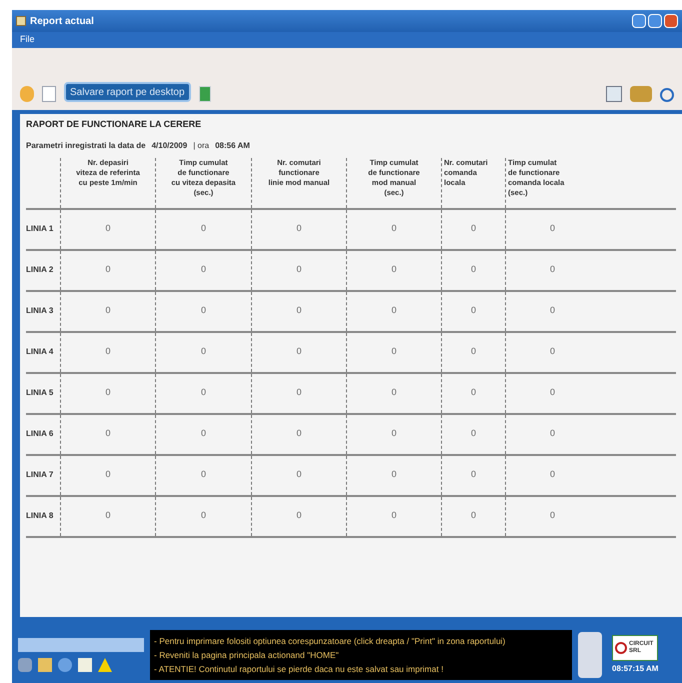 This screenshot has width=682, height=683. What do you see at coordinates (127, 92) in the screenshot?
I see `save-button: Salvare raport pe desktop` at bounding box center [127, 92].